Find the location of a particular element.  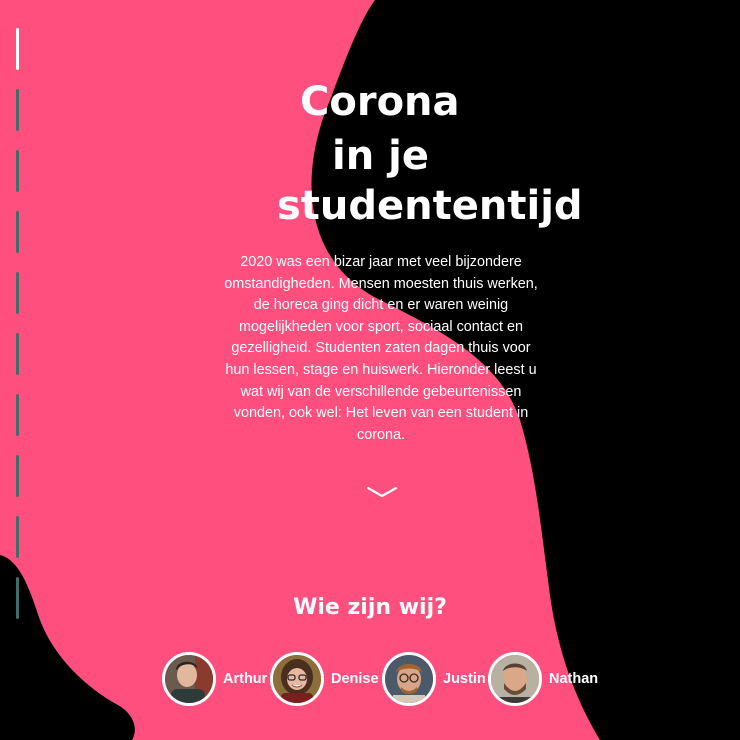

timeline-bar is located at coordinates (18, 328).